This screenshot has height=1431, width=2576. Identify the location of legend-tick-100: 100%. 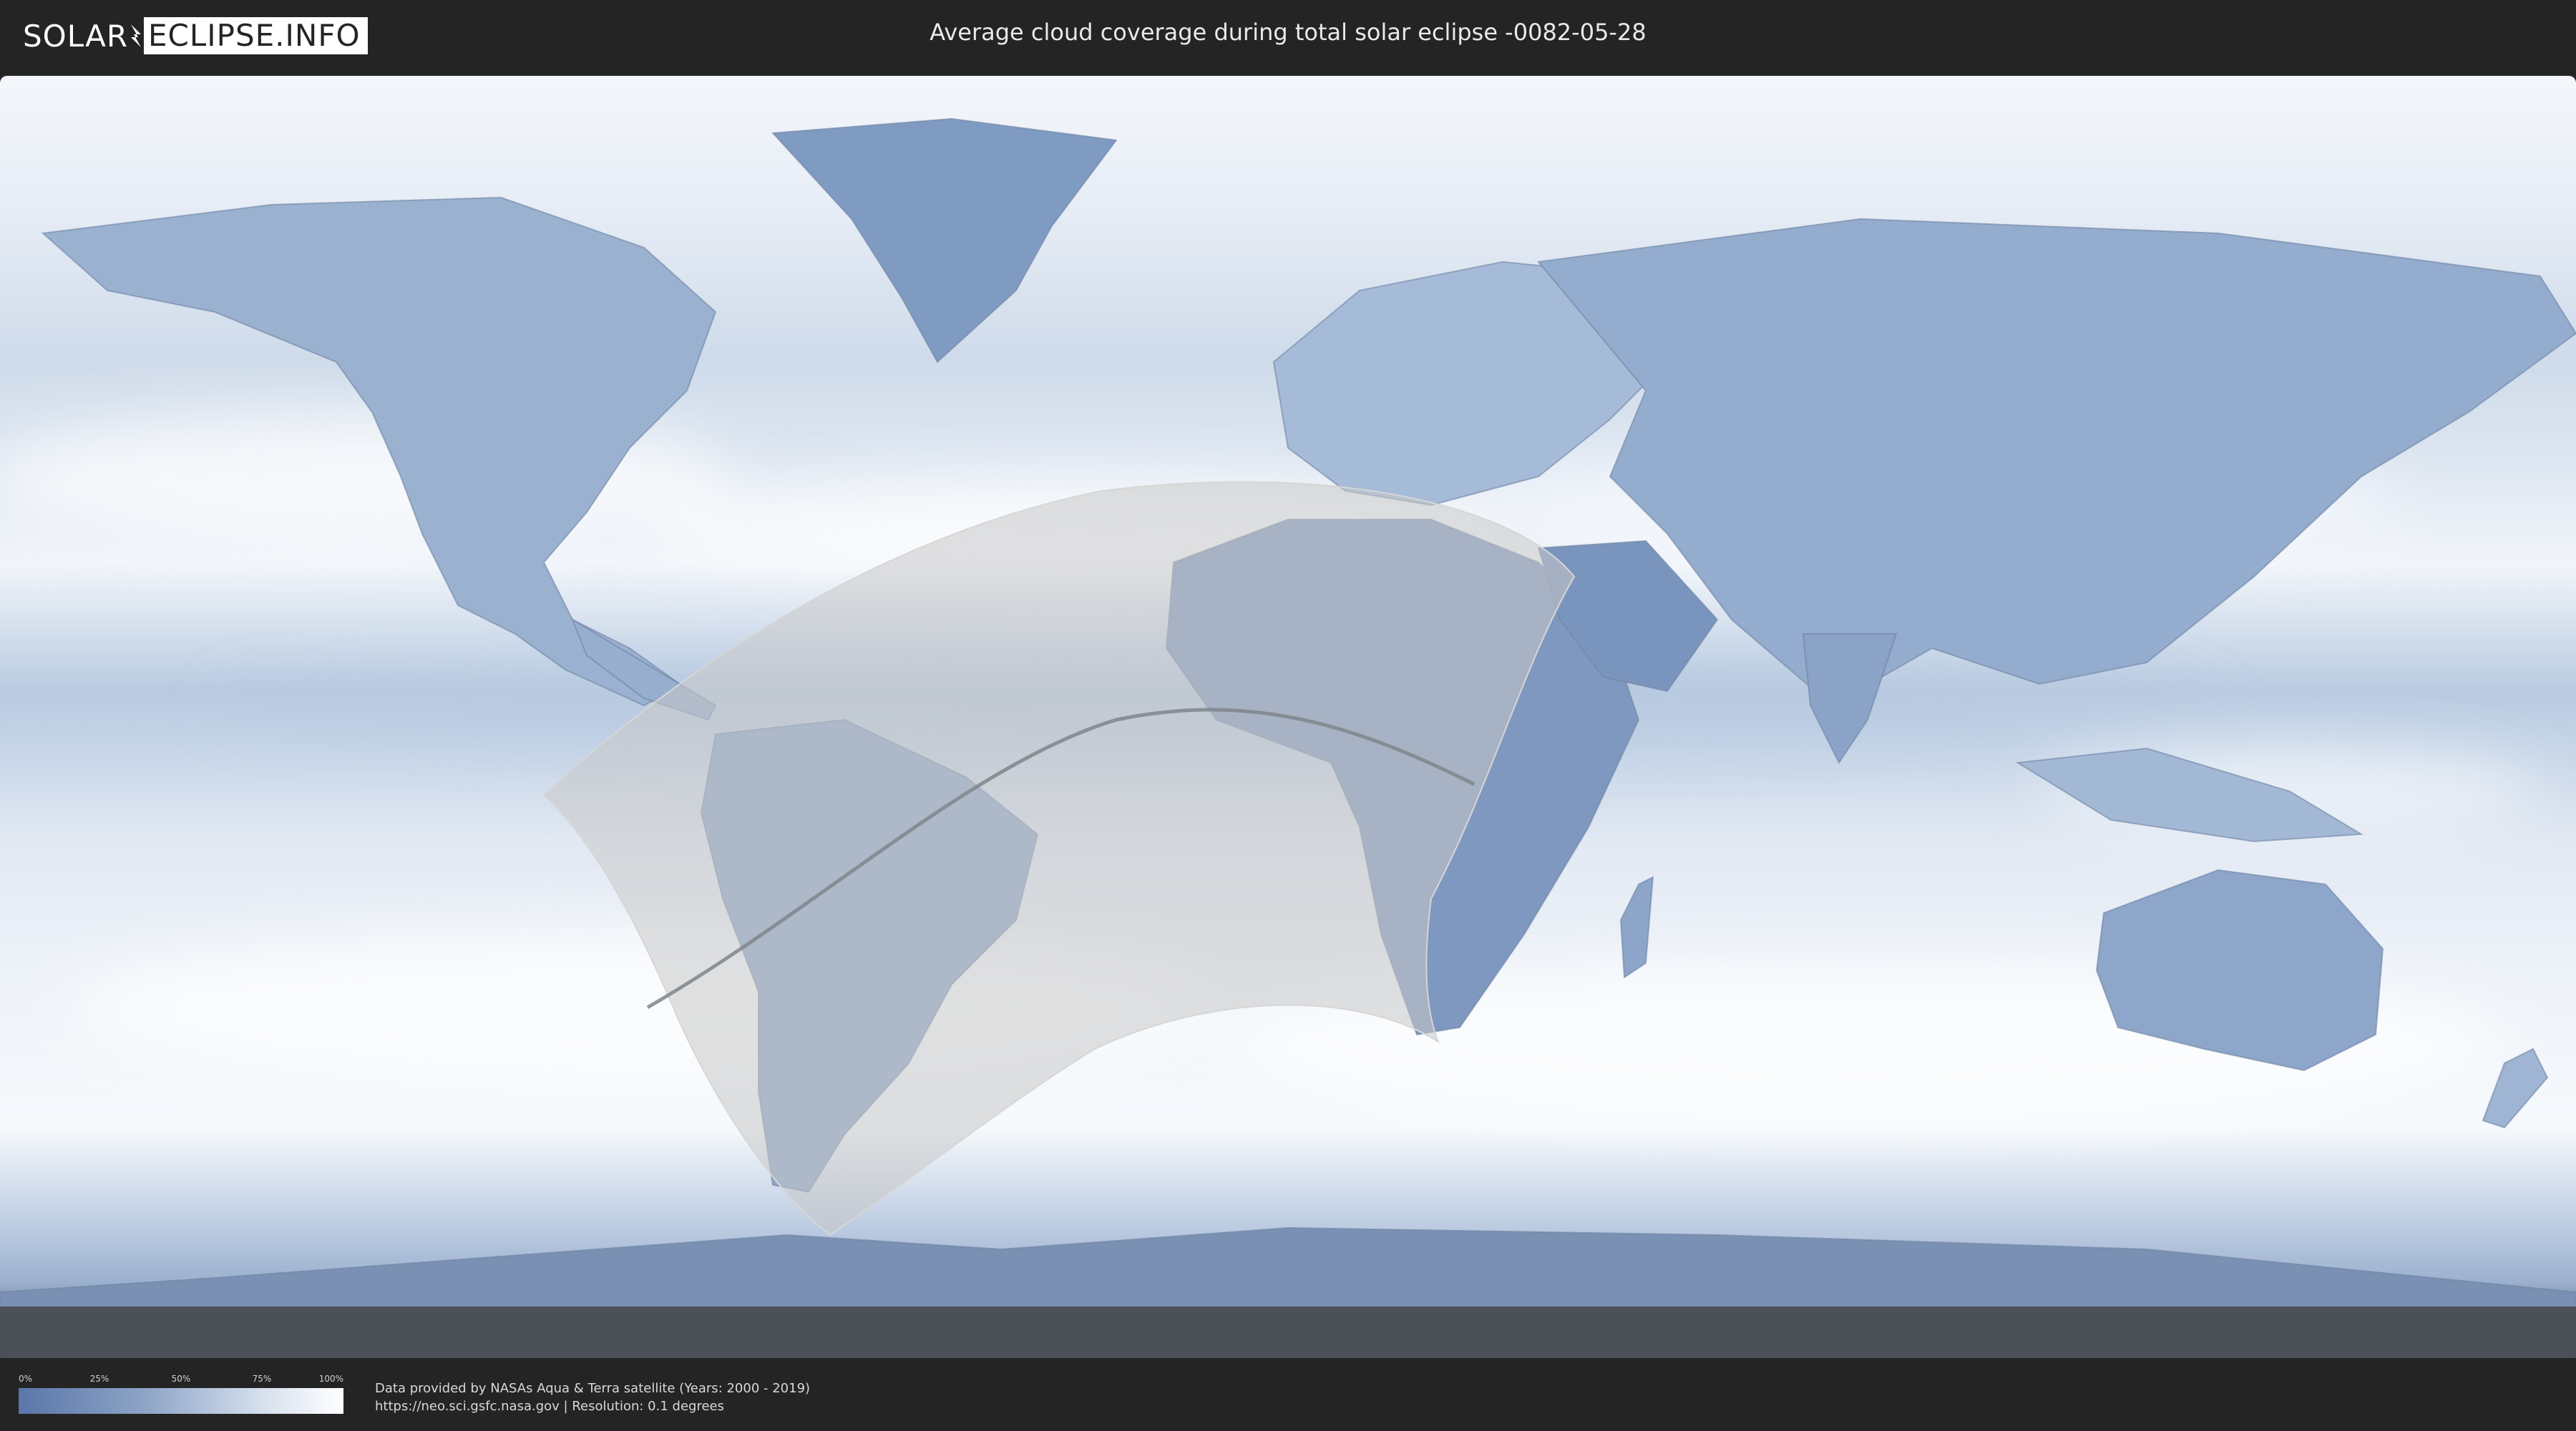
(330, 1379).